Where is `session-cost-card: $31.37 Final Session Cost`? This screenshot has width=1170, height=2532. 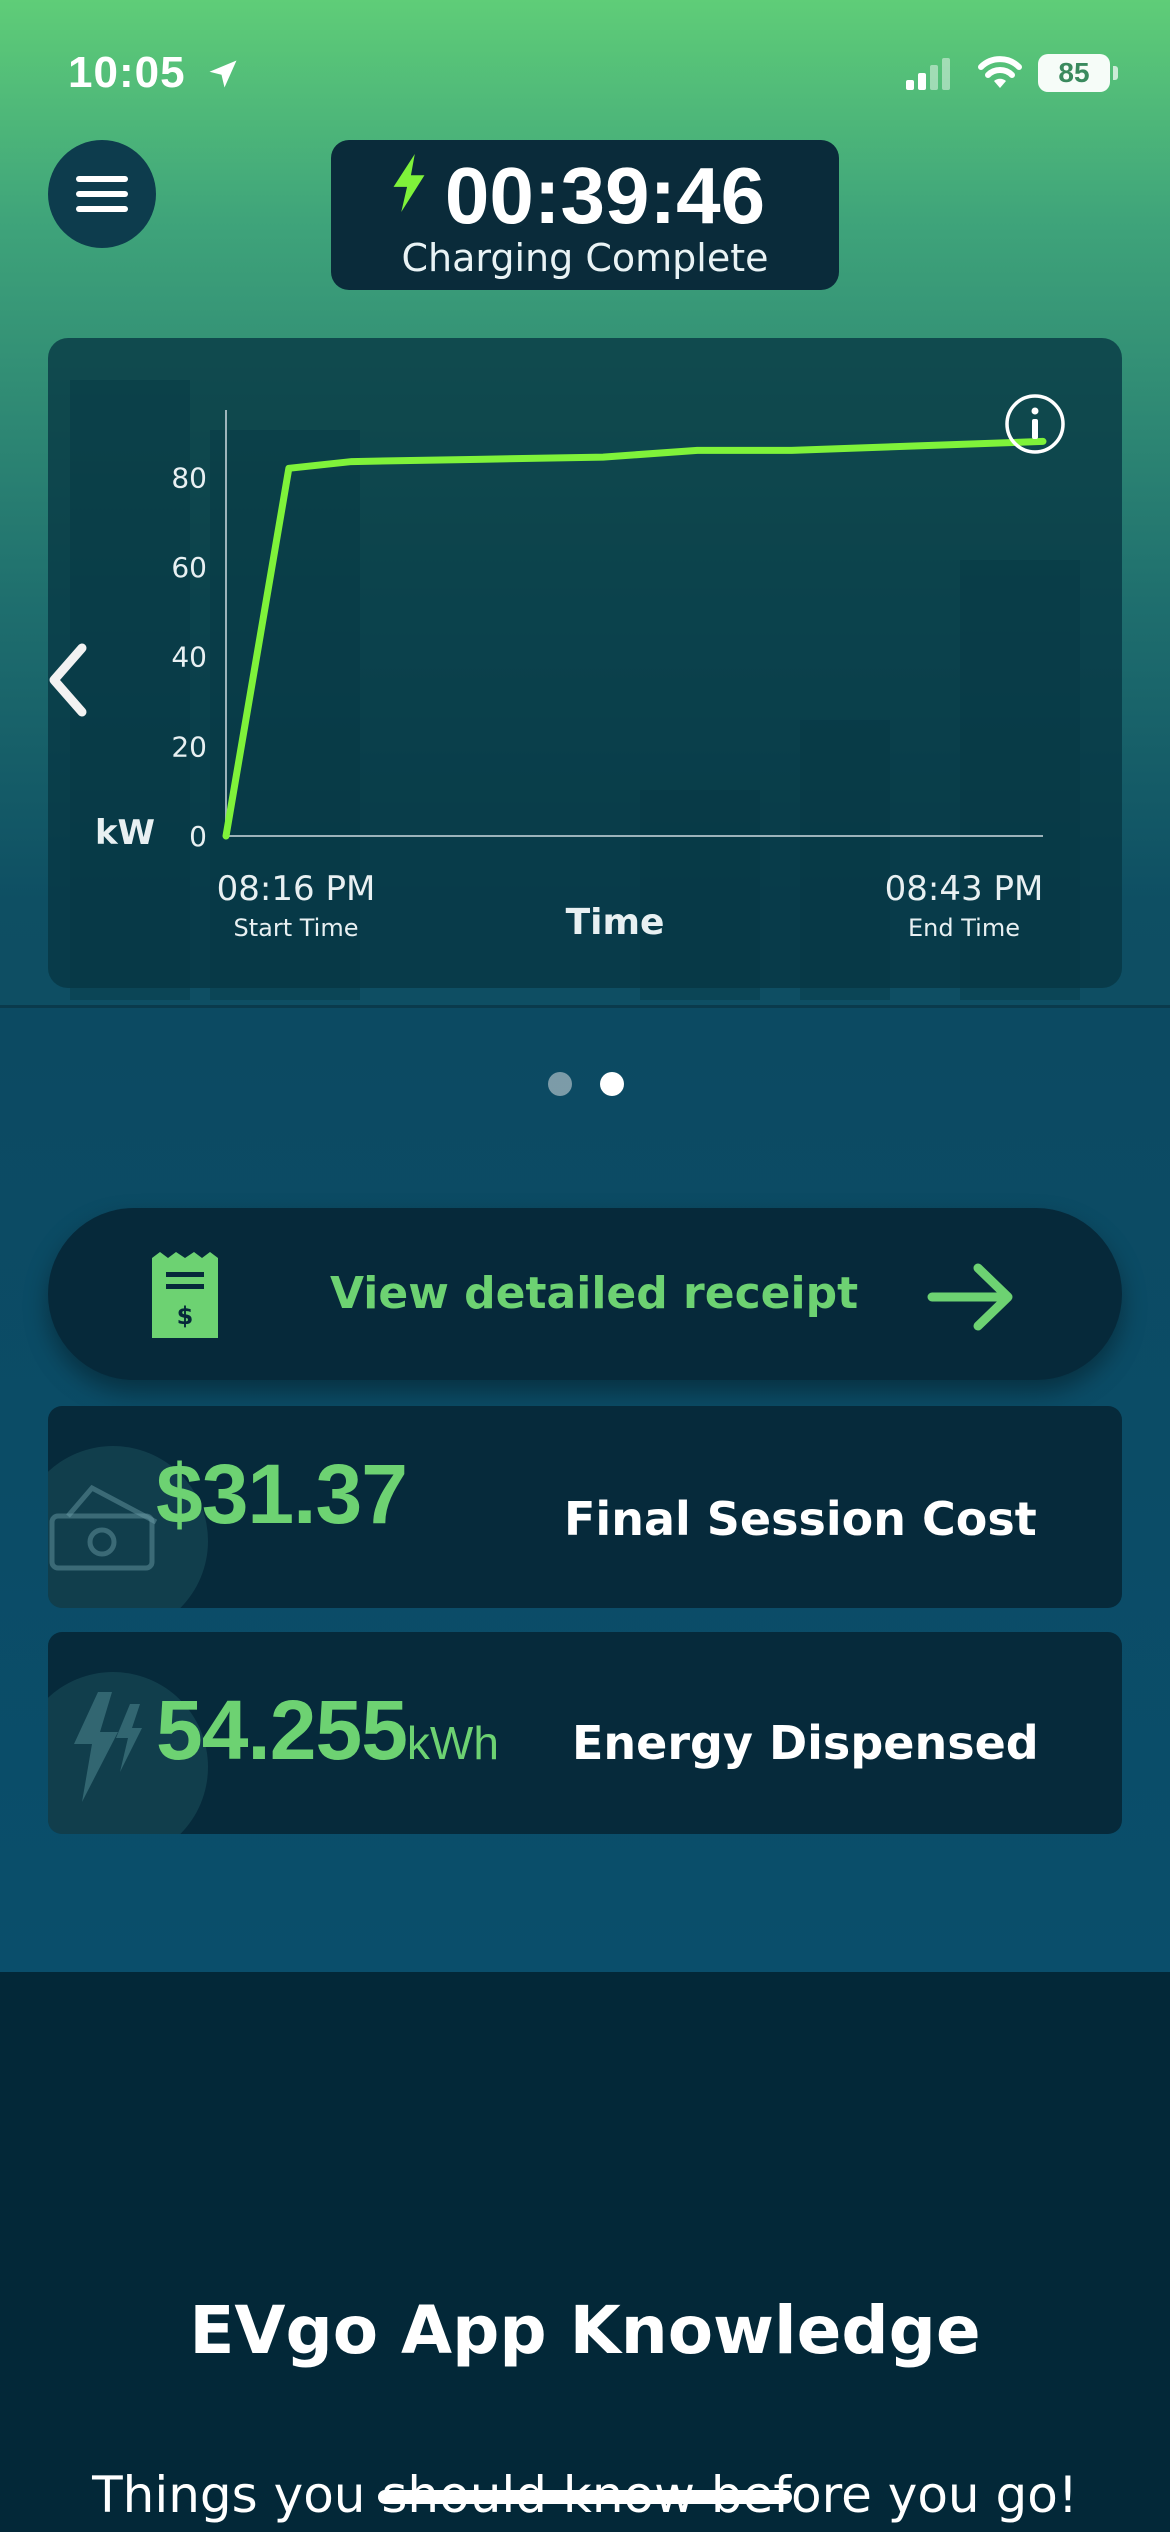 session-cost-card: $31.37 Final Session Cost is located at coordinates (585, 1507).